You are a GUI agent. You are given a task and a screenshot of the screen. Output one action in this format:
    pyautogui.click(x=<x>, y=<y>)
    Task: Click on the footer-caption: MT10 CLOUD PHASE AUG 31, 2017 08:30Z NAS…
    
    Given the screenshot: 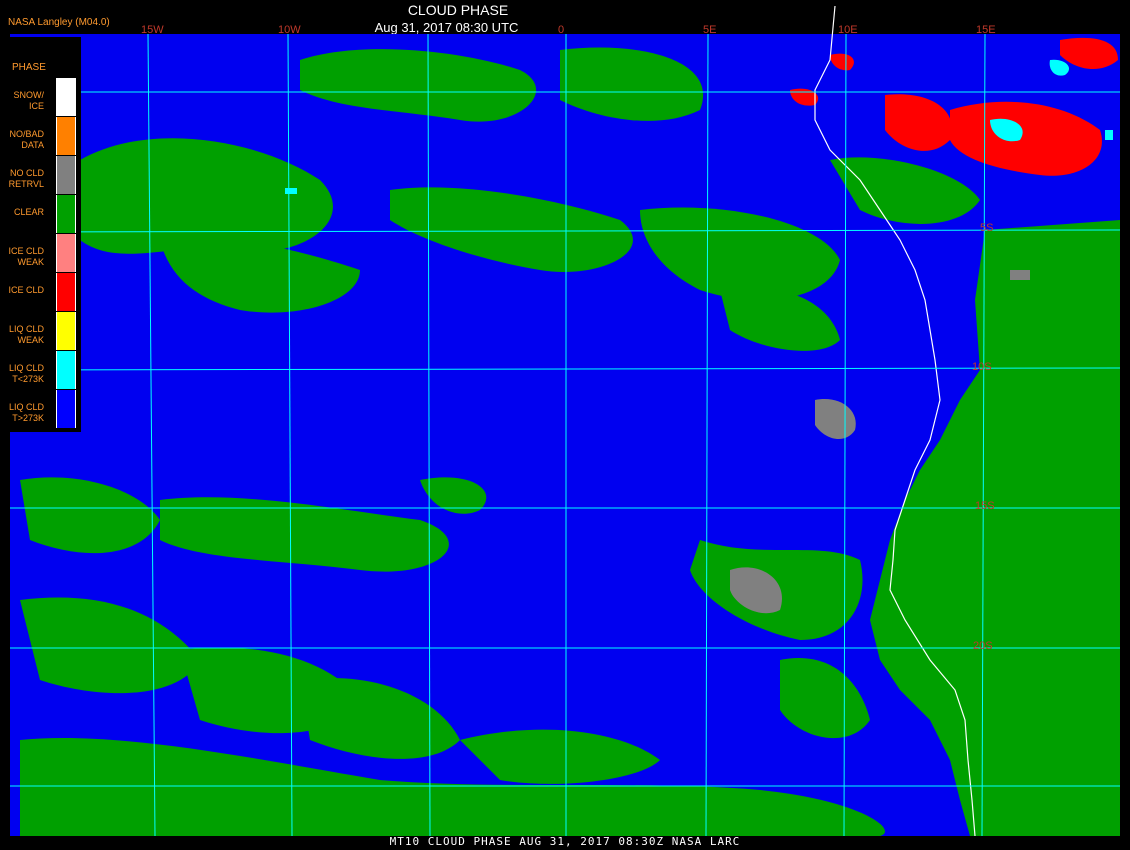 What is the action you would take?
    pyautogui.click(x=565, y=841)
    